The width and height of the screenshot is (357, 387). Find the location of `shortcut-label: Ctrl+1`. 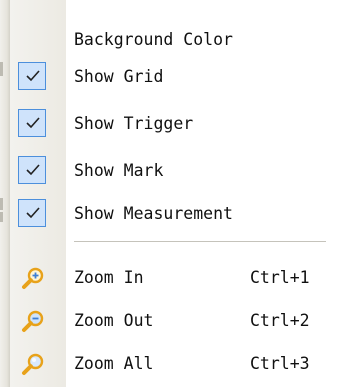

shortcut-label: Ctrl+1 is located at coordinates (280, 277).